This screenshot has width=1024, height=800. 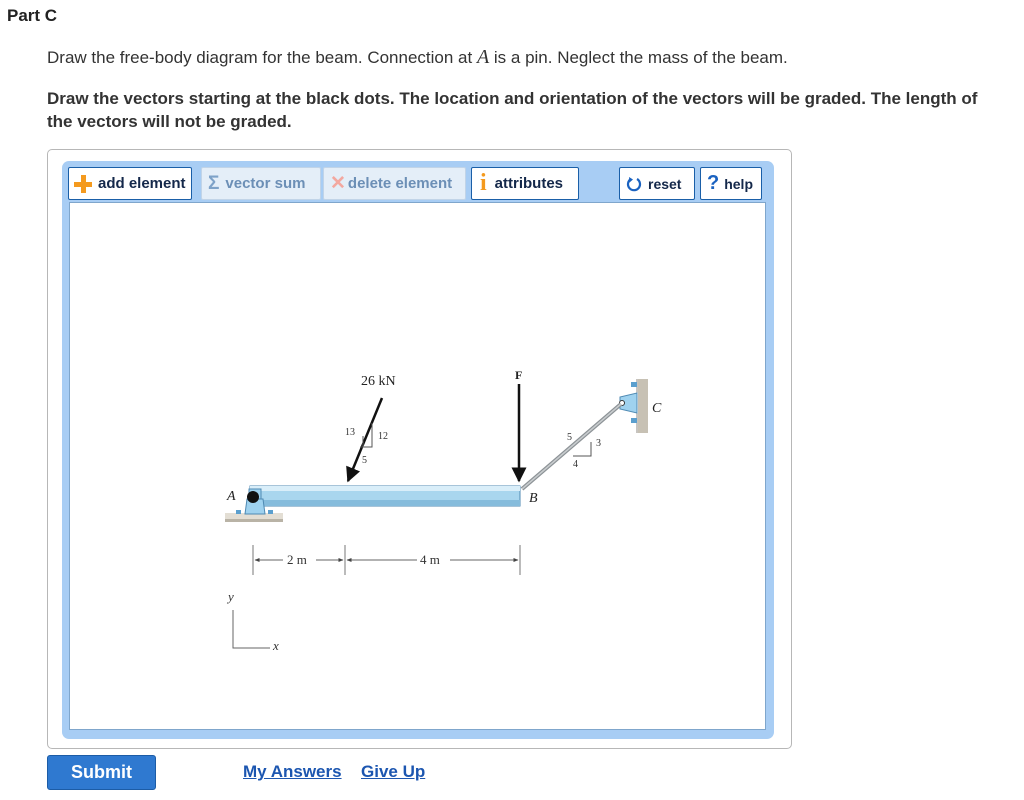 I want to click on add-element-button: add element, so click(x=130, y=183).